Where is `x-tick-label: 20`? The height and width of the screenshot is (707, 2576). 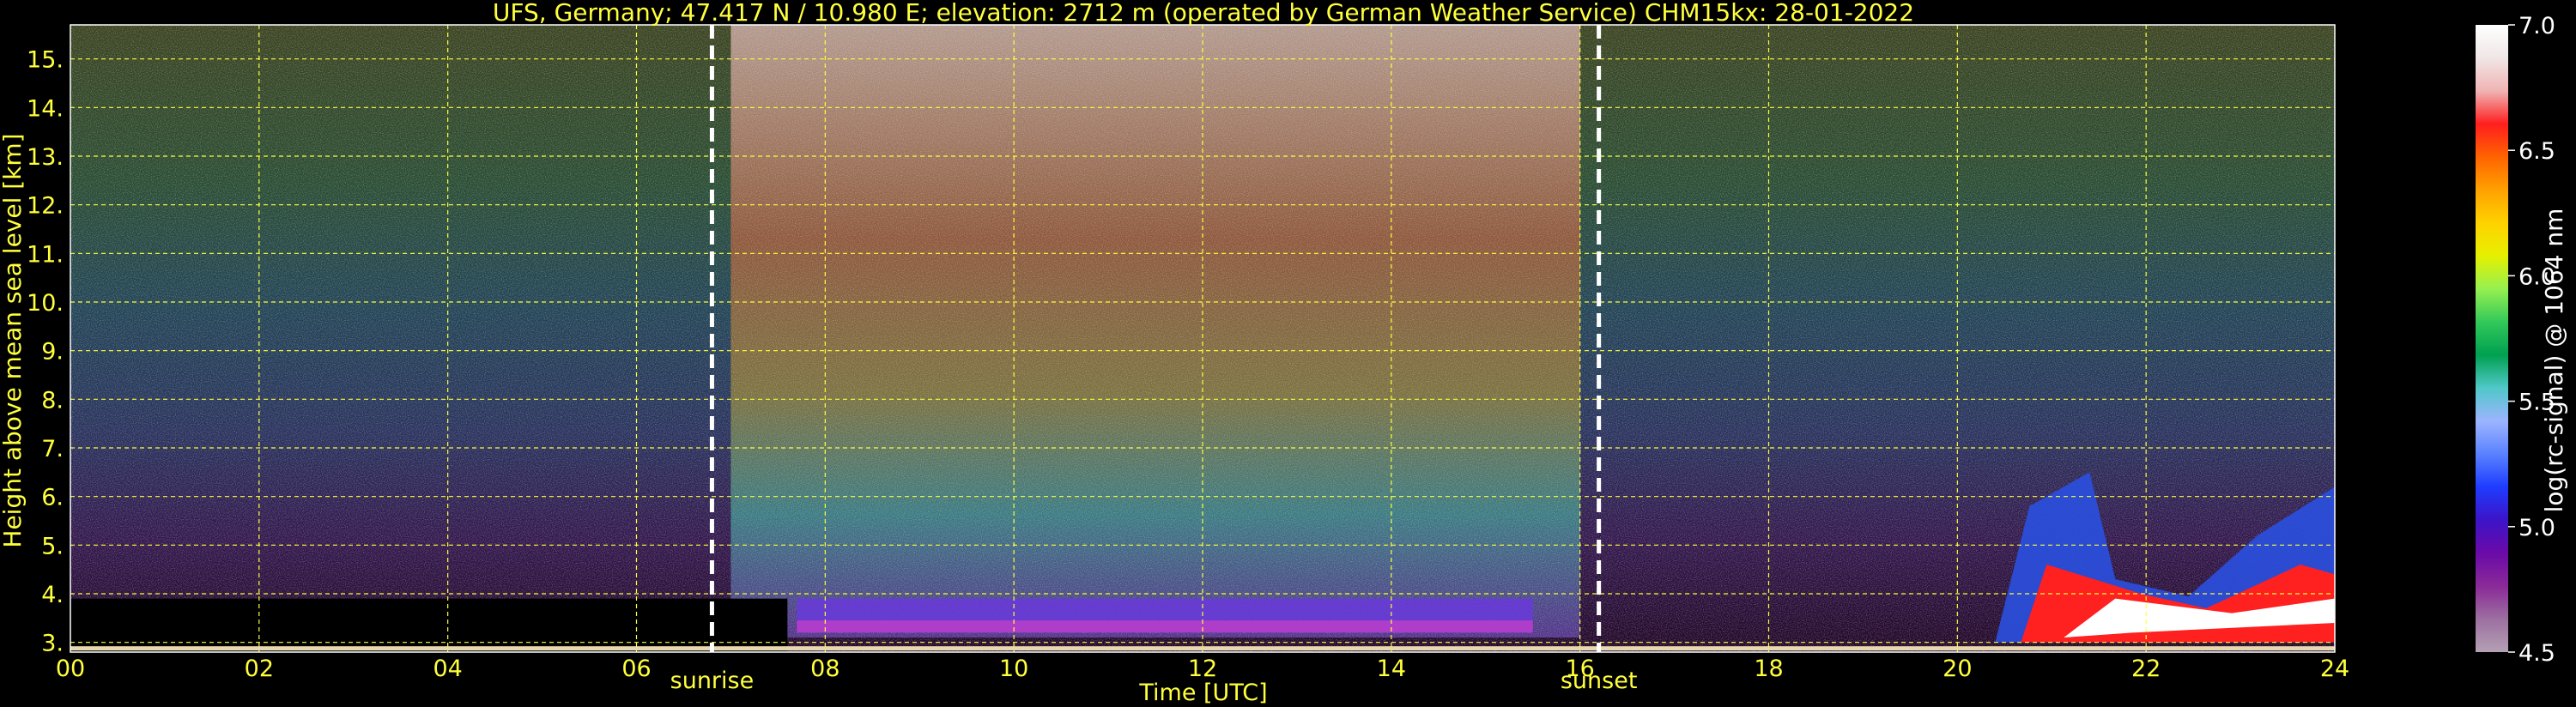
x-tick-label: 20 is located at coordinates (1957, 669).